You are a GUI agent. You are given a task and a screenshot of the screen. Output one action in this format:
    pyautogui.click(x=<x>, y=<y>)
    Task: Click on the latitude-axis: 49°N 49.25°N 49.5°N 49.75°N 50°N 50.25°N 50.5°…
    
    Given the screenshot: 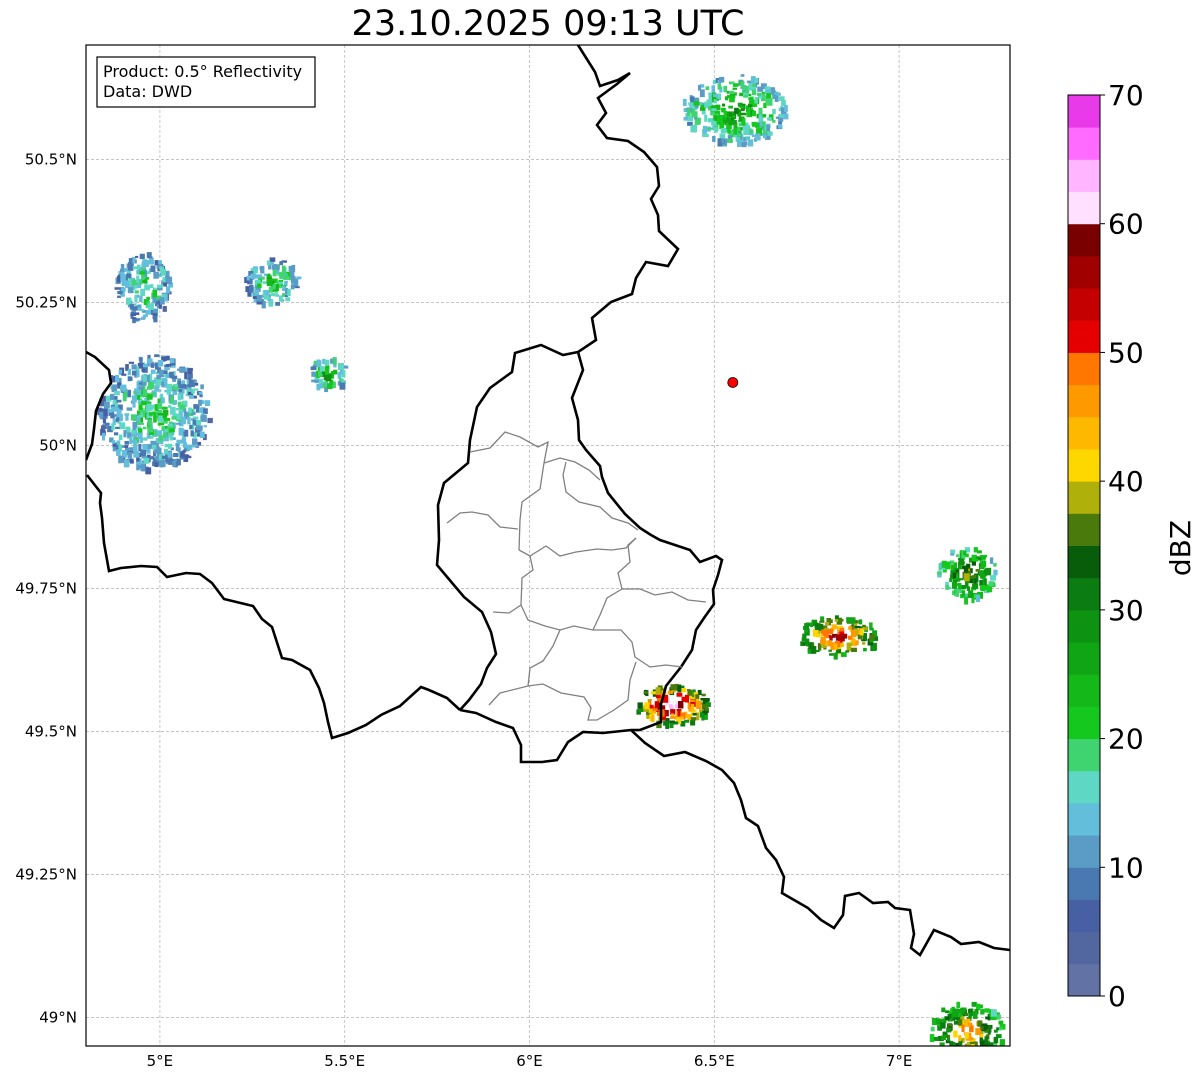 What is the action you would take?
    pyautogui.click(x=46, y=588)
    